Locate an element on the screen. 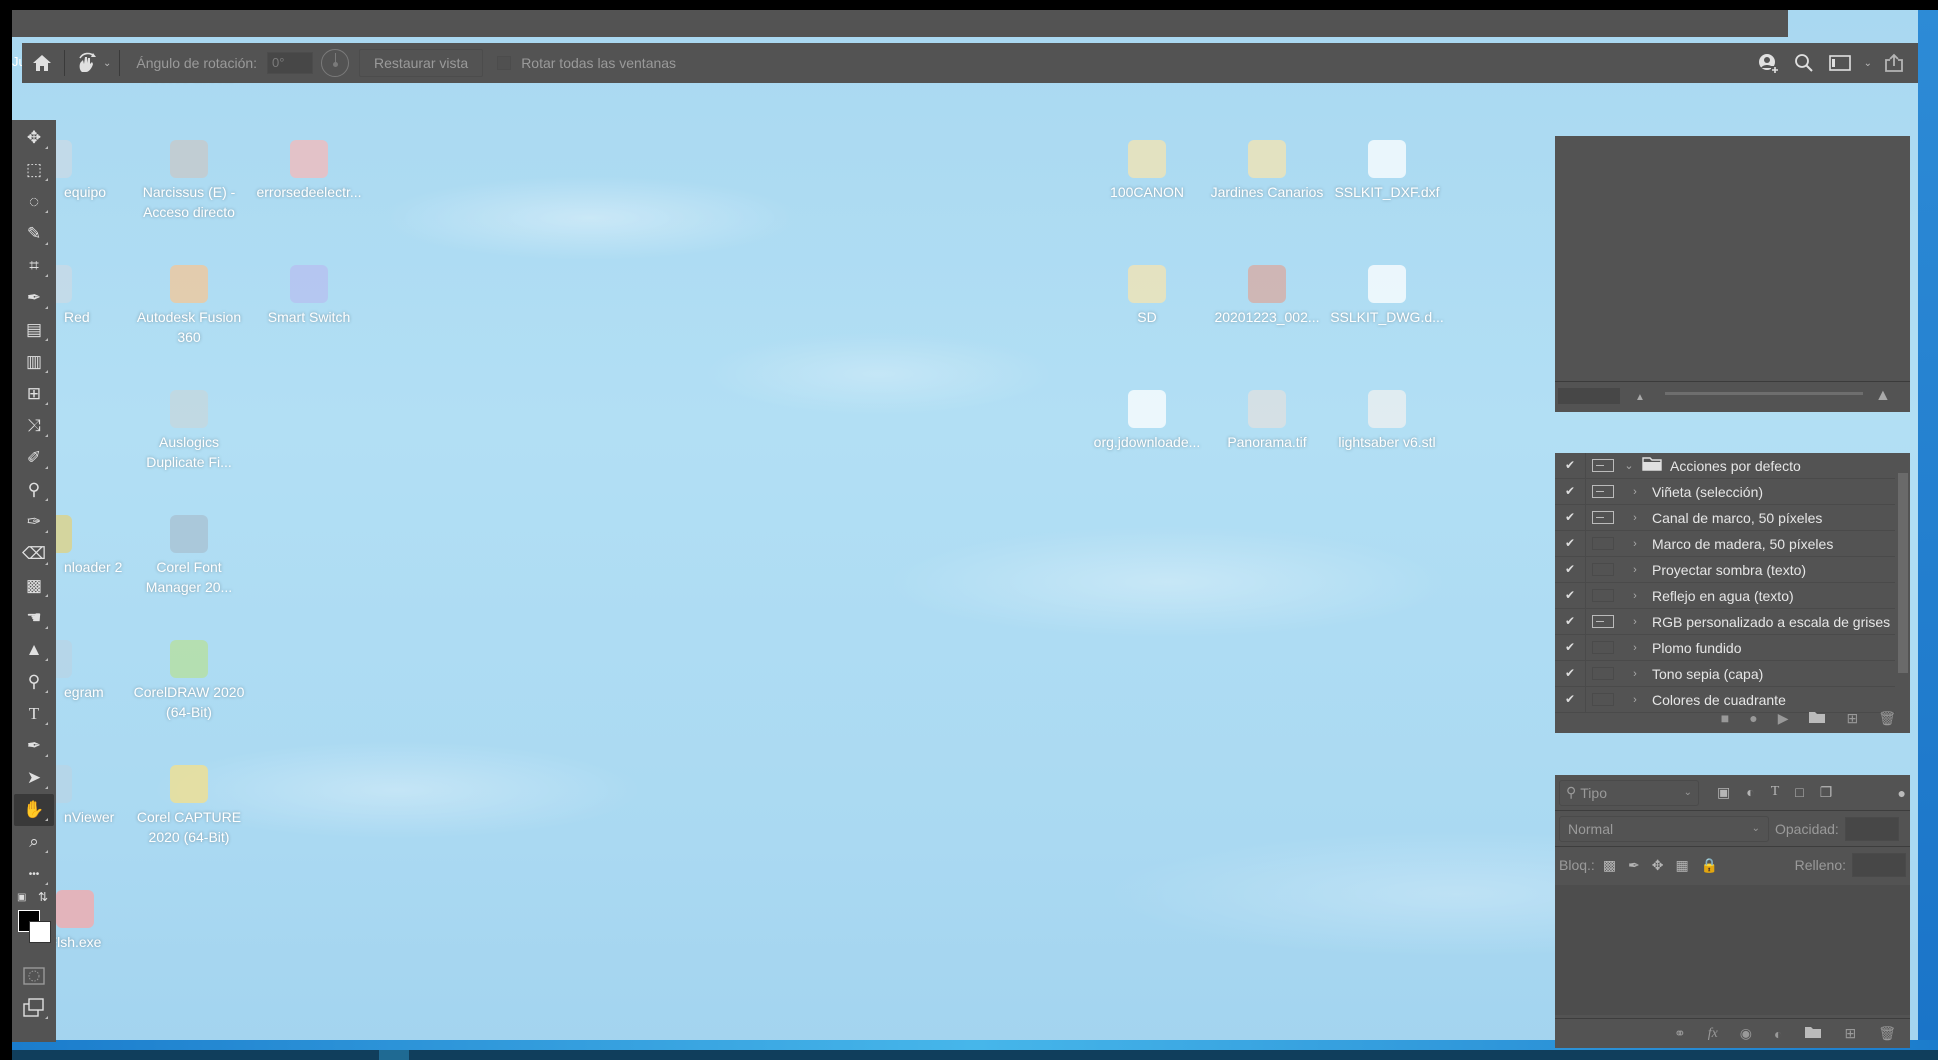 The width and height of the screenshot is (1938, 1060). adjustment-icon: ◐ is located at coordinates (1778, 1034).